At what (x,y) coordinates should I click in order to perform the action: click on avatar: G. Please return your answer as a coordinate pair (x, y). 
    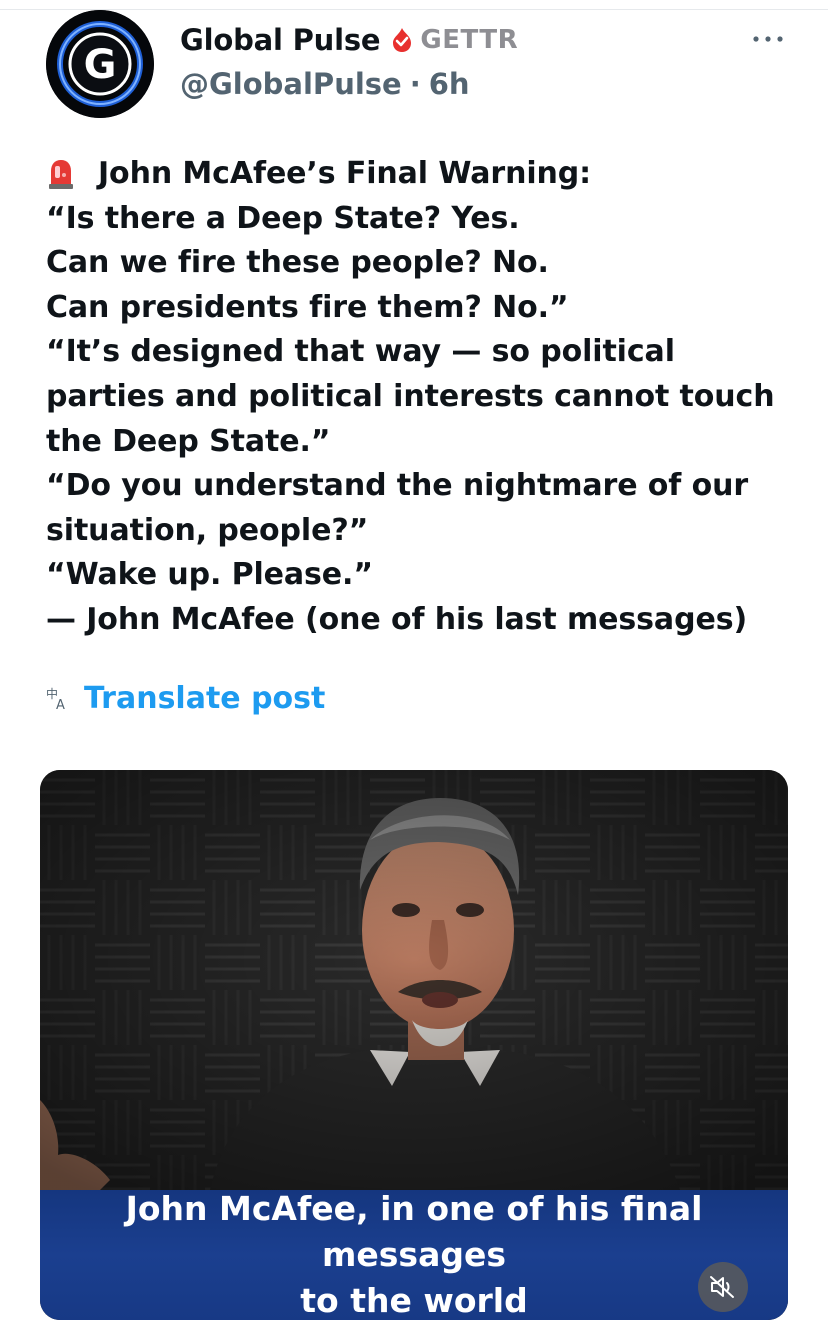
    Looking at the image, I should click on (100, 64).